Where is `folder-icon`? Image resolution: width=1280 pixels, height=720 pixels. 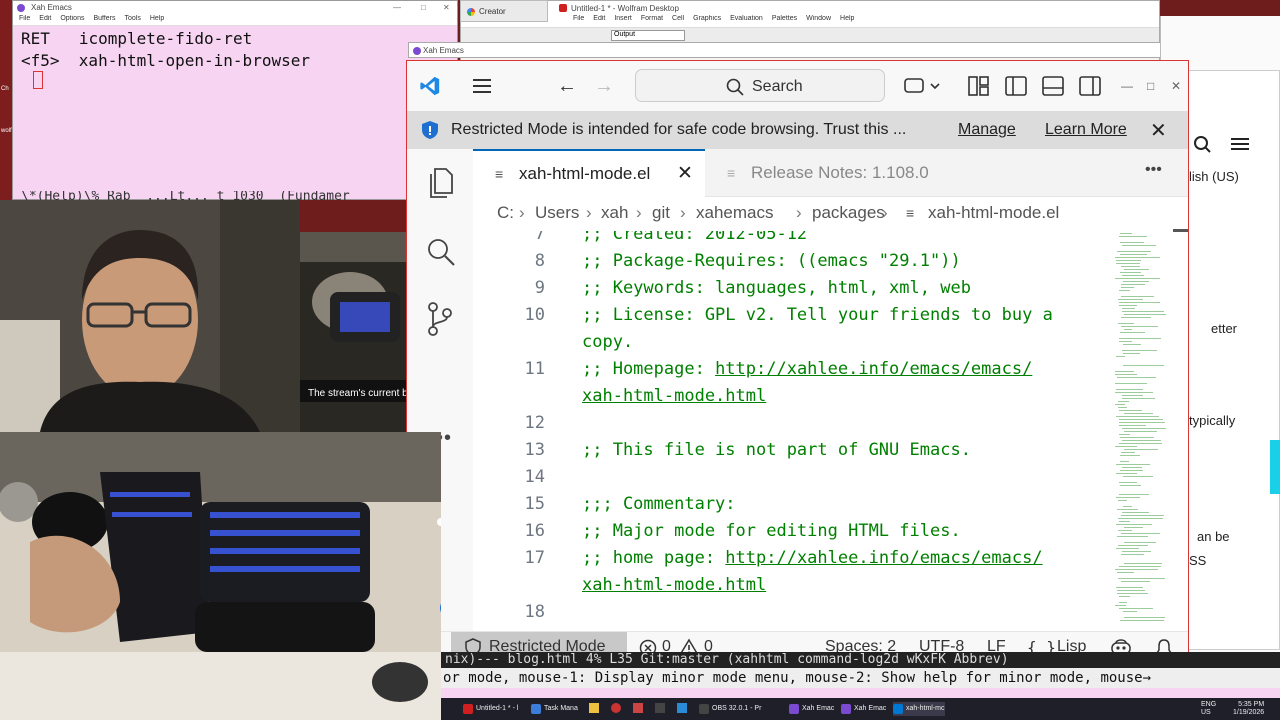
folder-icon is located at coordinates (594, 708).